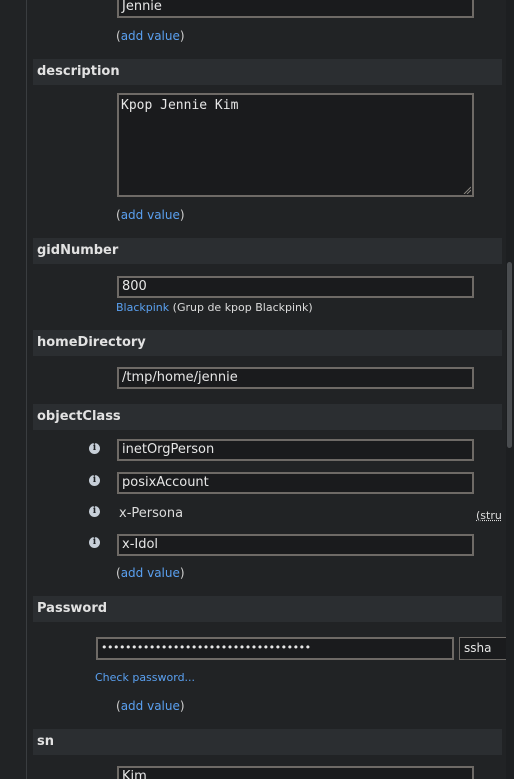 The width and height of the screenshot is (514, 779). I want to click on description-add-value: (add value), so click(150, 215).